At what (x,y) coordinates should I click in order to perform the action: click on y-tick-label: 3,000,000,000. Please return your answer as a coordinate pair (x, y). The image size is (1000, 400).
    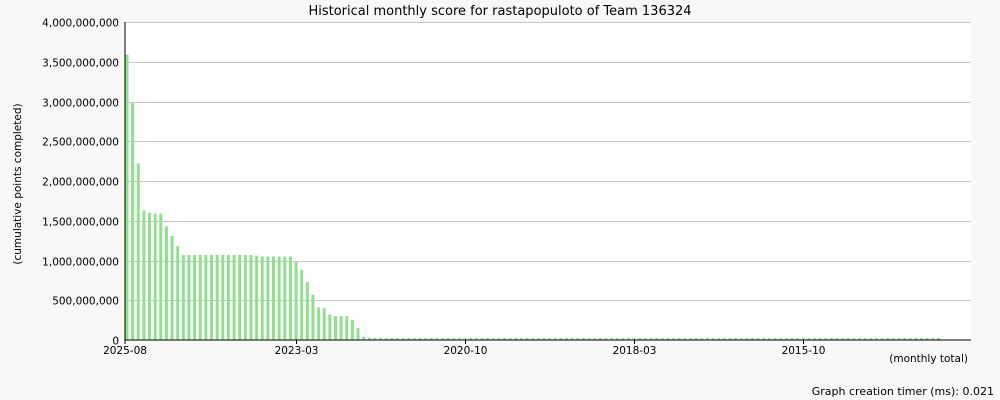
    Looking at the image, I should click on (80, 104).